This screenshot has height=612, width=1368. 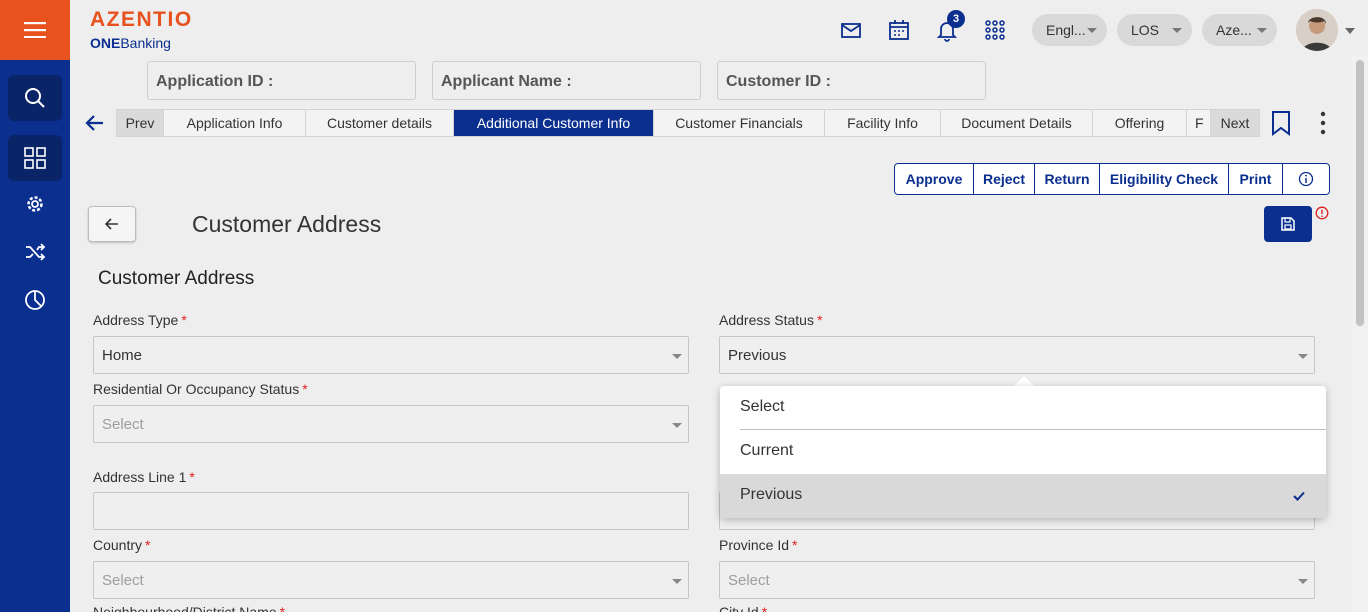 I want to click on eligibility-check-button: Eligibility Check, so click(x=1164, y=179).